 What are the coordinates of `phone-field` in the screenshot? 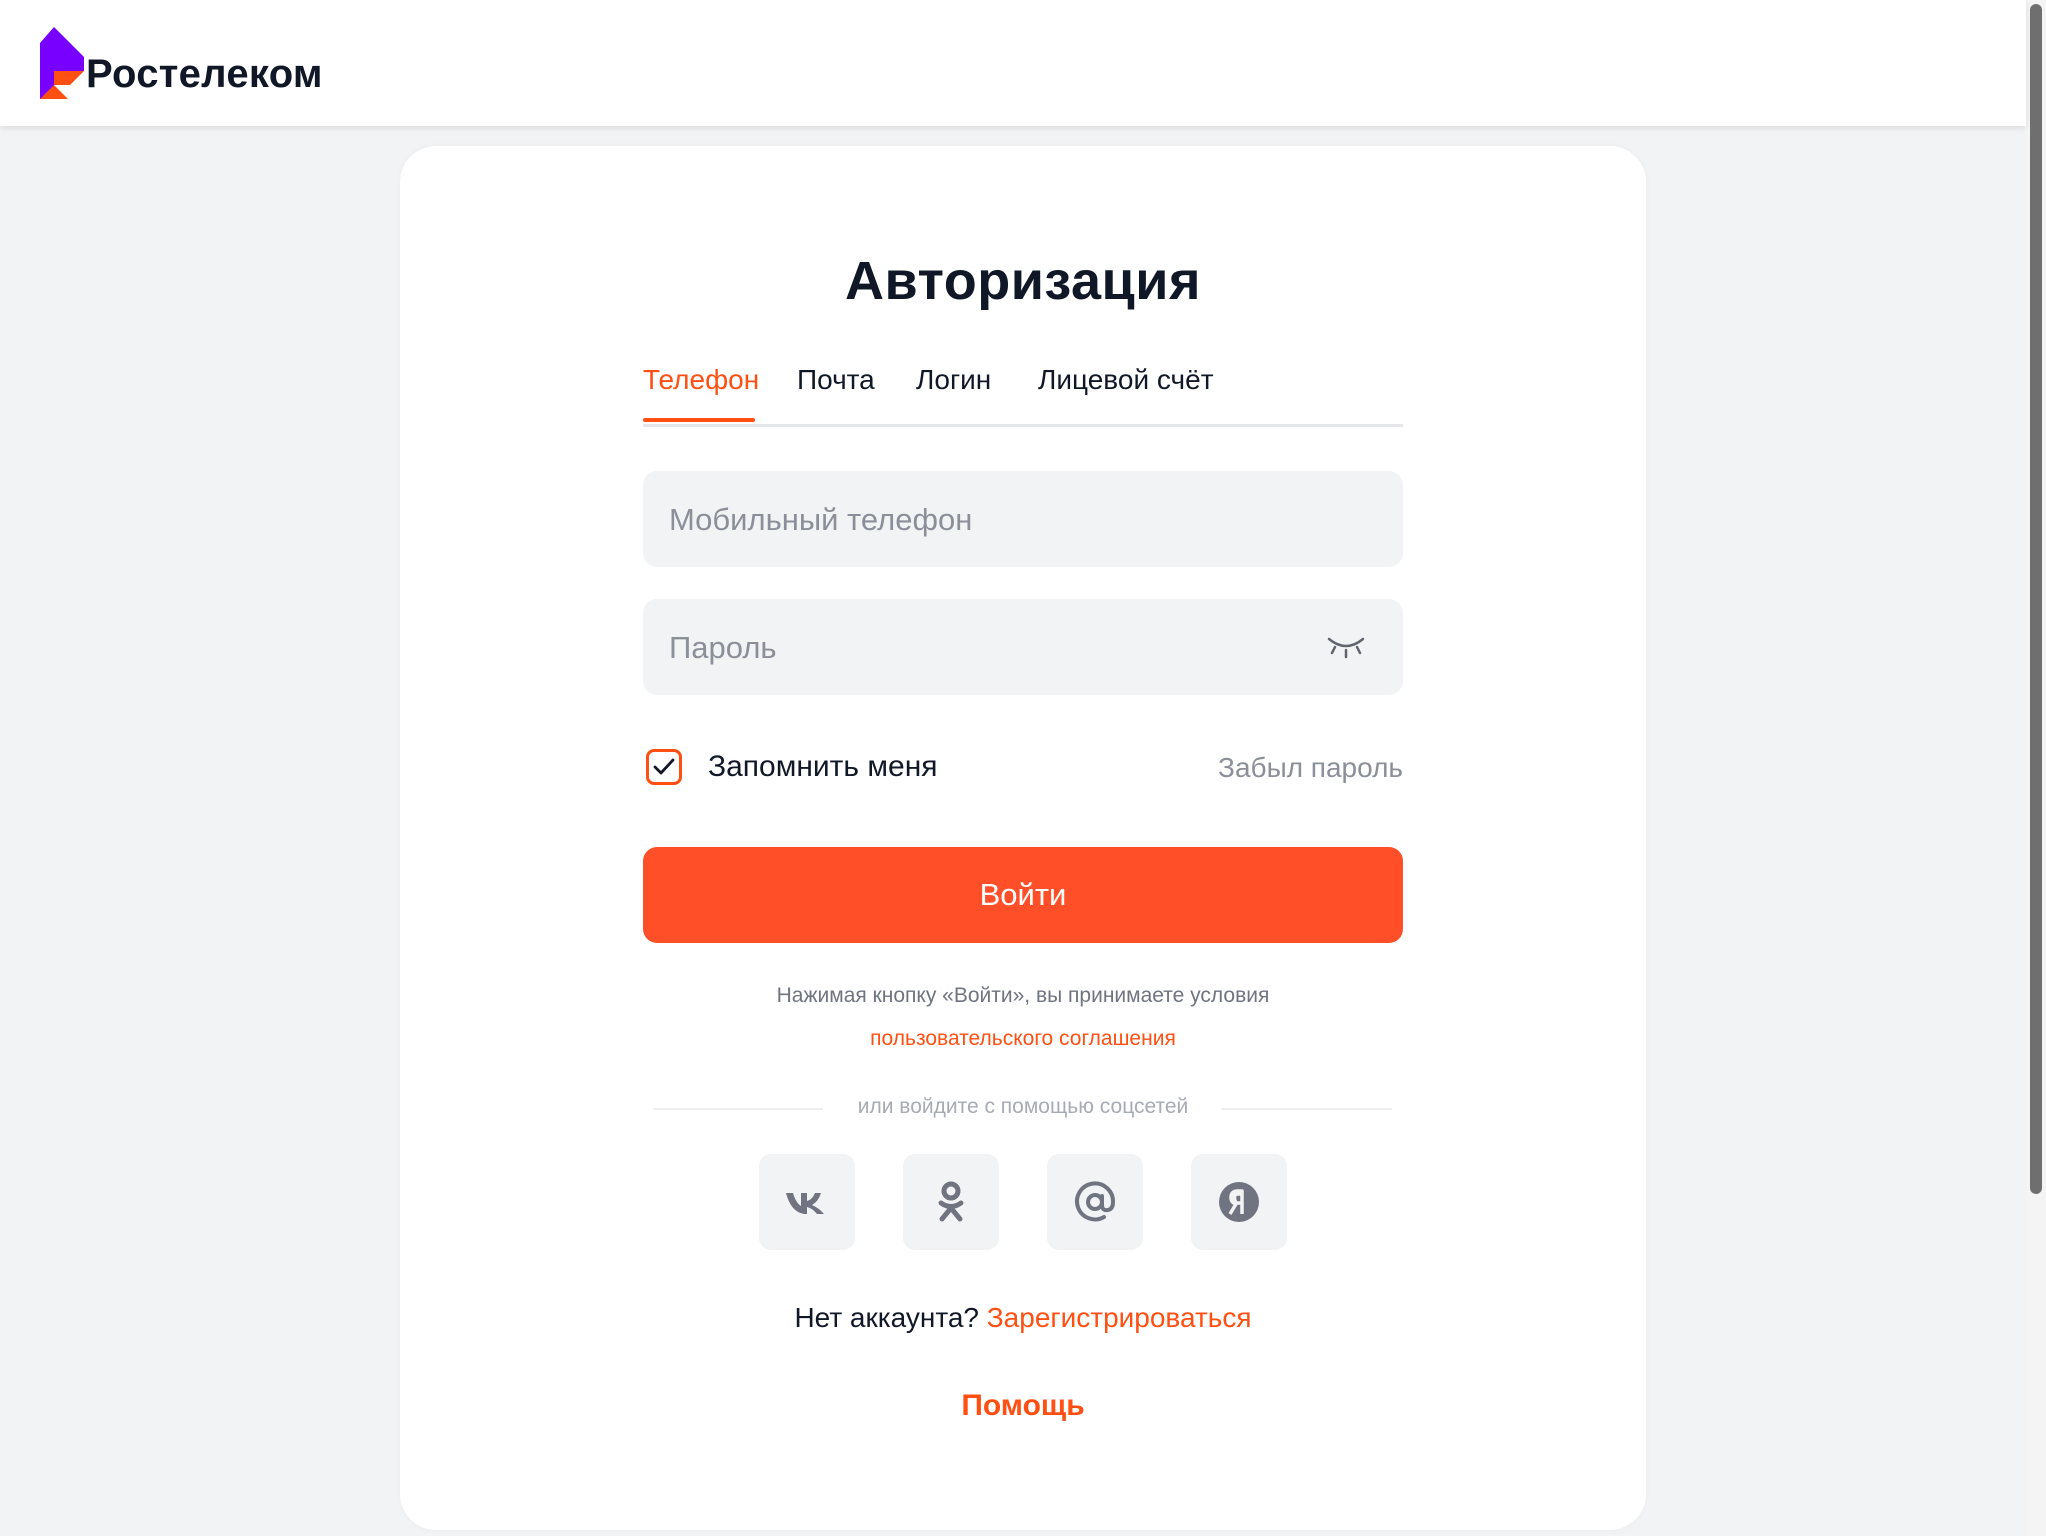 It's located at (1023, 520).